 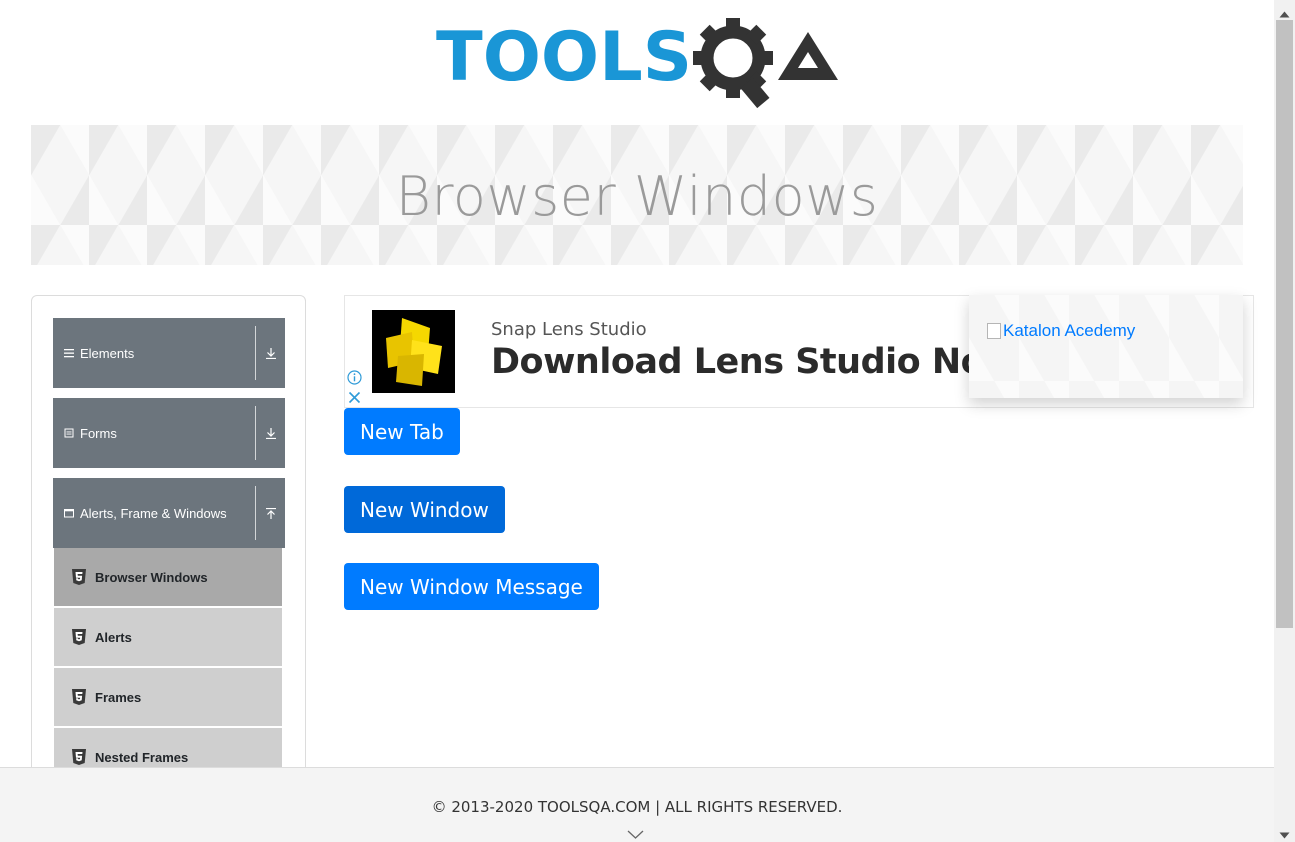 What do you see at coordinates (413, 351) in the screenshot?
I see `ad-product-image` at bounding box center [413, 351].